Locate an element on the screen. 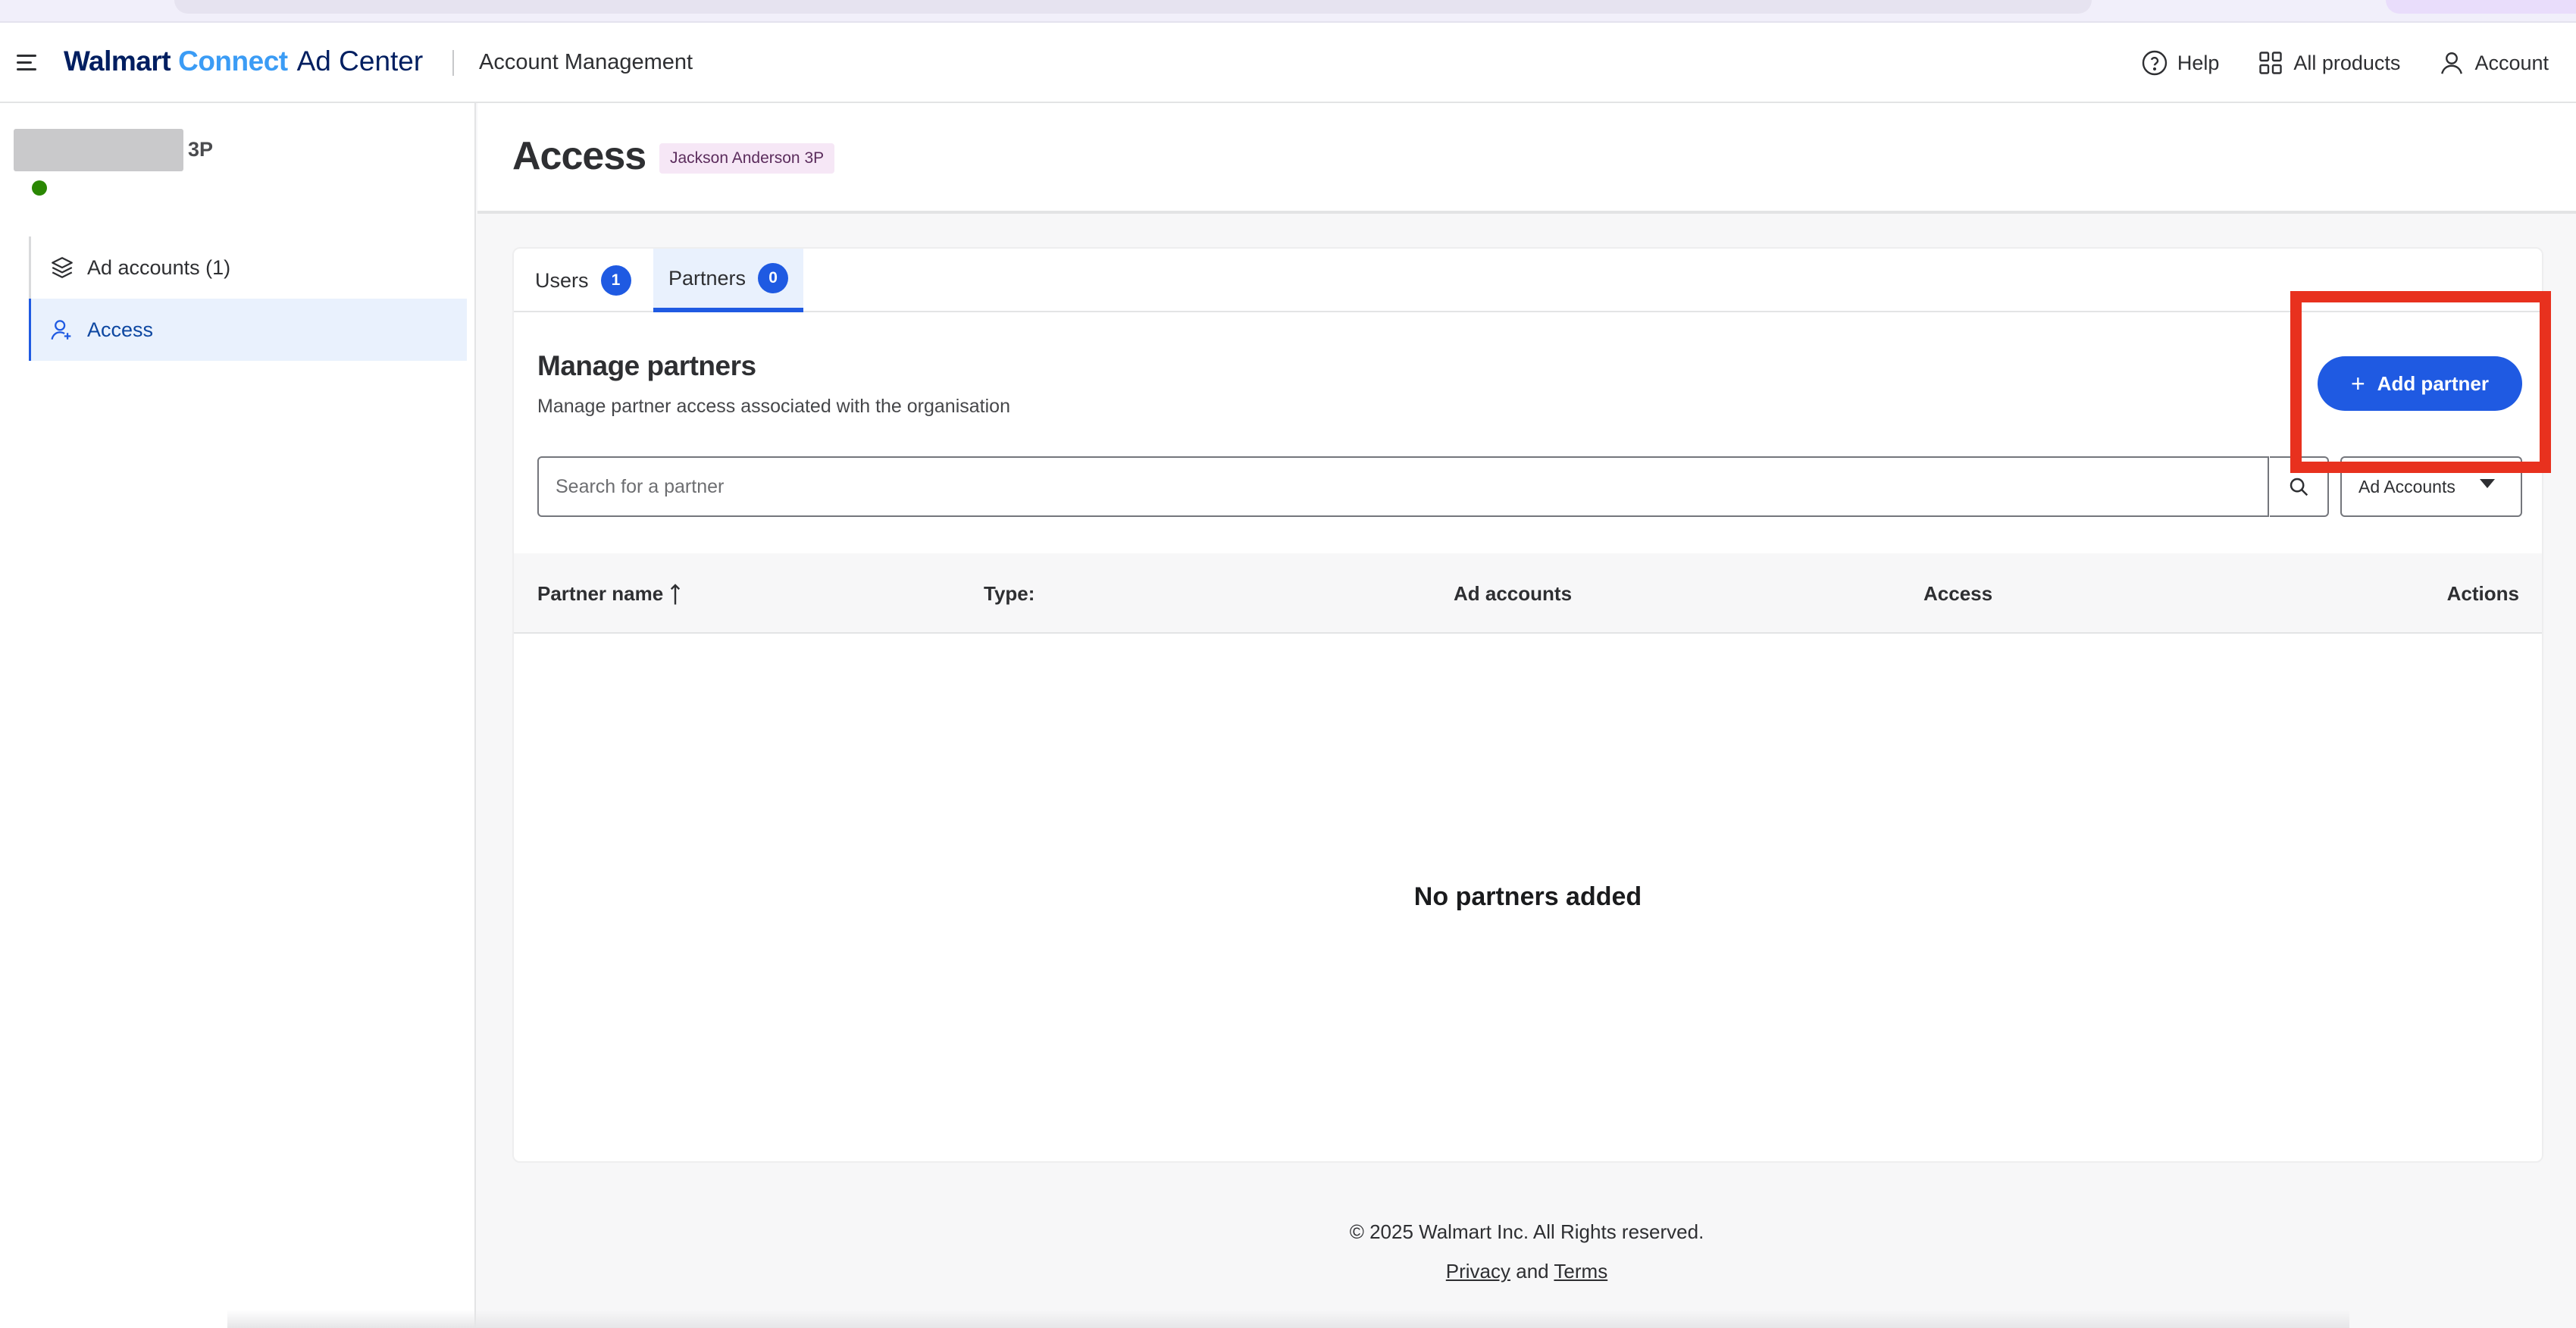 The image size is (2576, 1328). column-label: Type: is located at coordinates (1009, 593).